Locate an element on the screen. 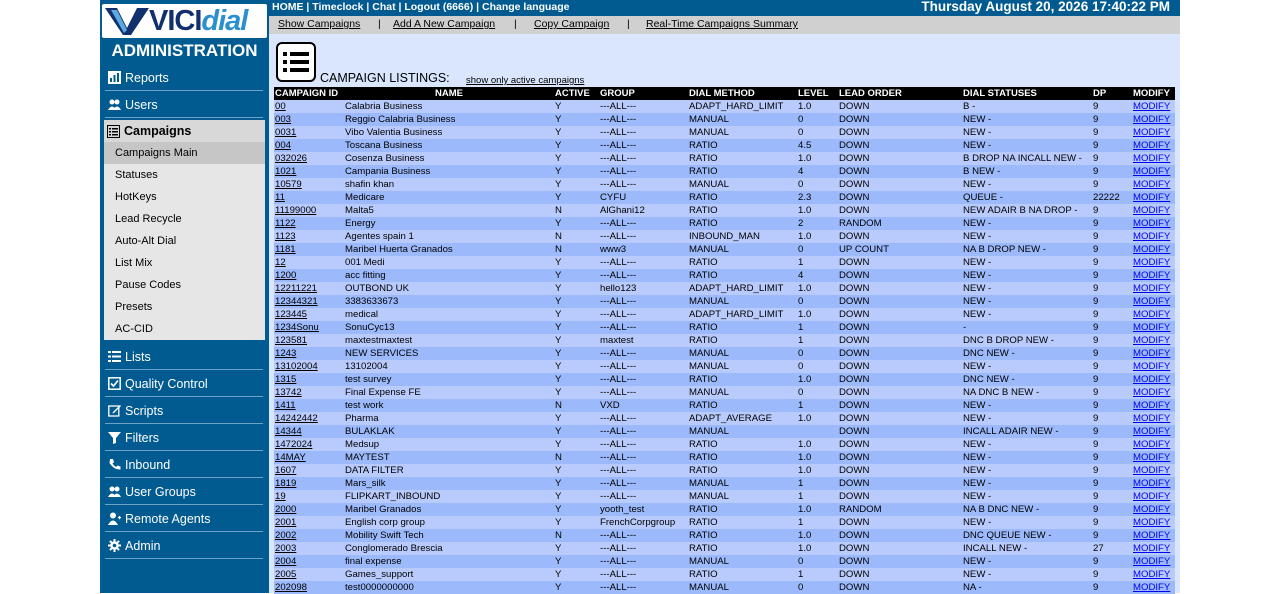 The width and height of the screenshot is (1281, 594). sidebar-item-quality-control: Quality Control is located at coordinates (184, 384).